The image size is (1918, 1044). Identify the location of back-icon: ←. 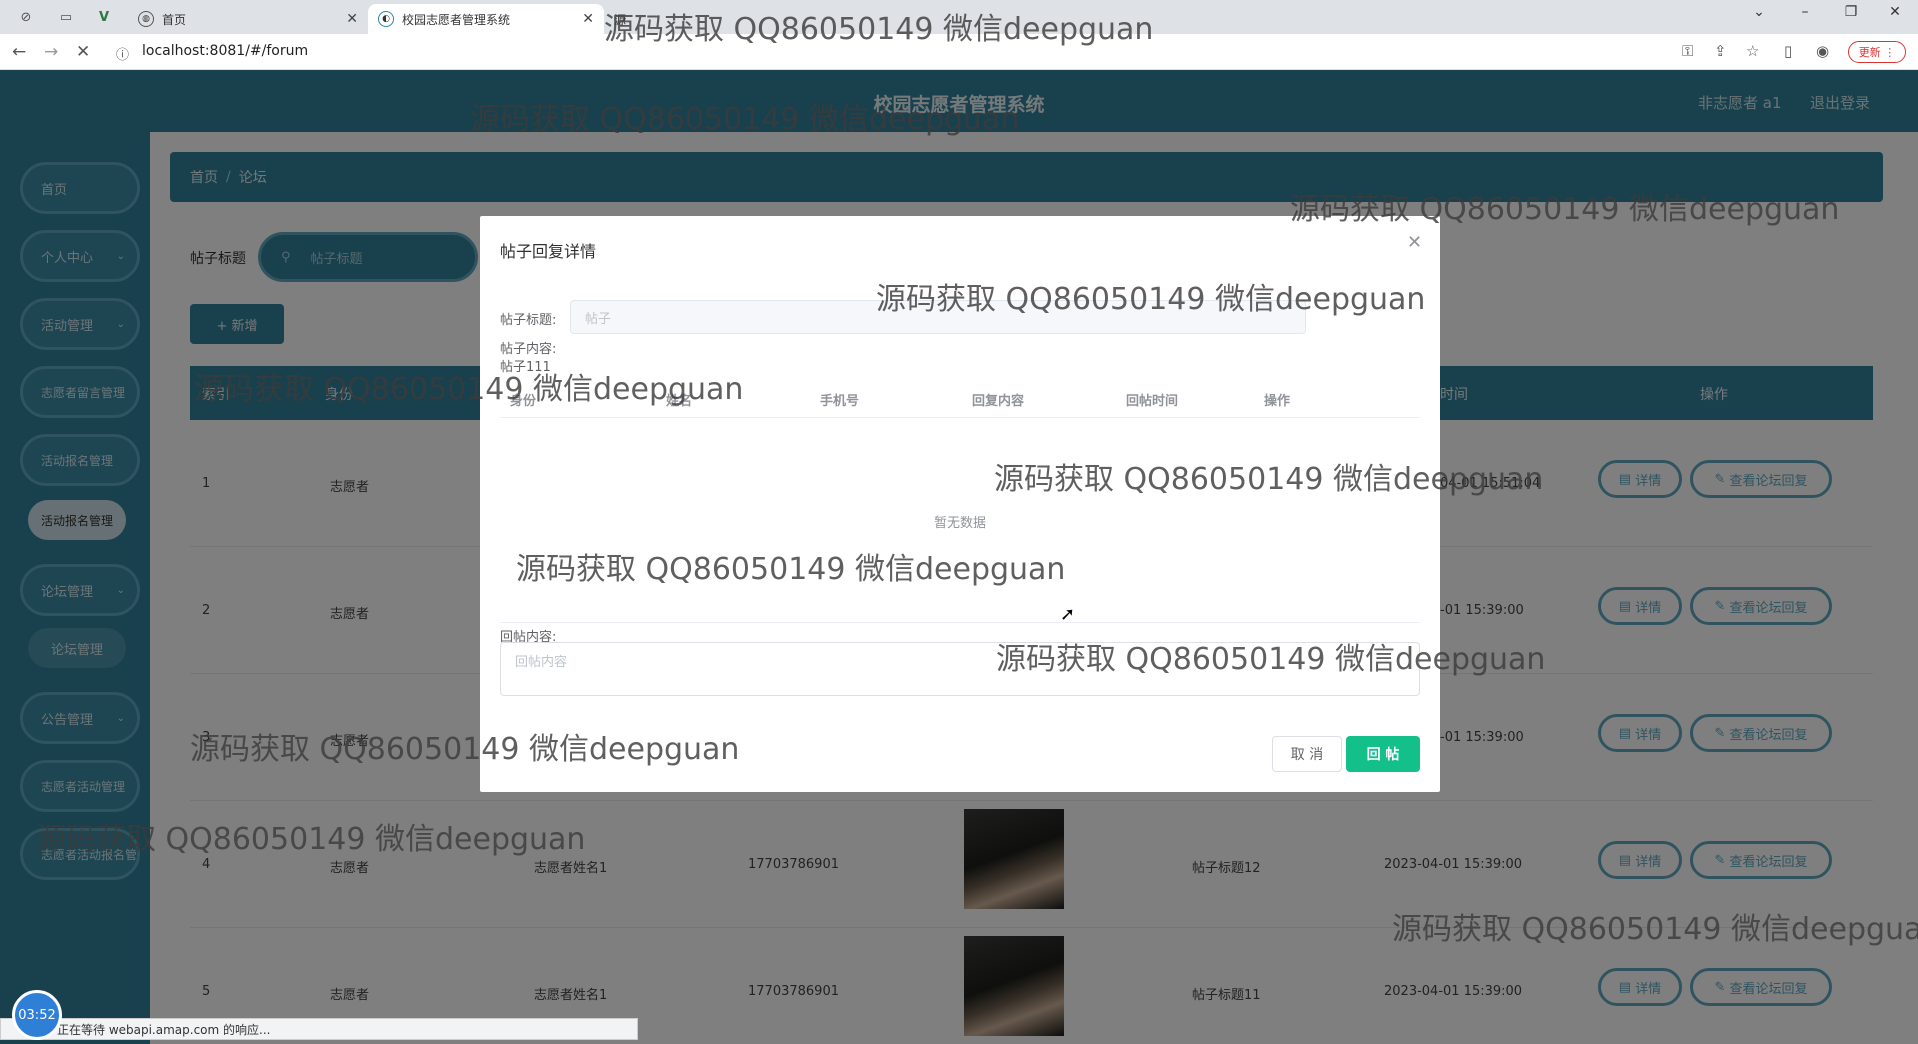
(19, 52).